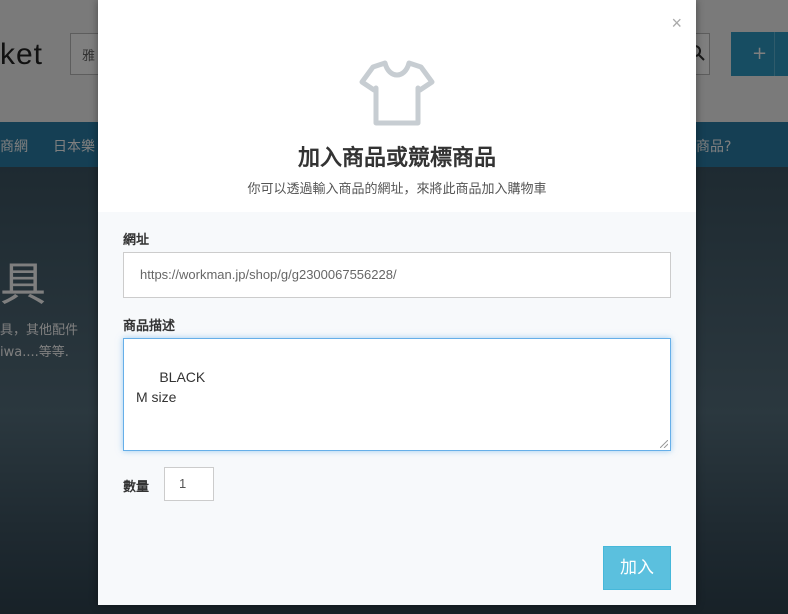  Describe the element at coordinates (397, 394) in the screenshot. I see `description-textarea: BLACK M size` at that location.